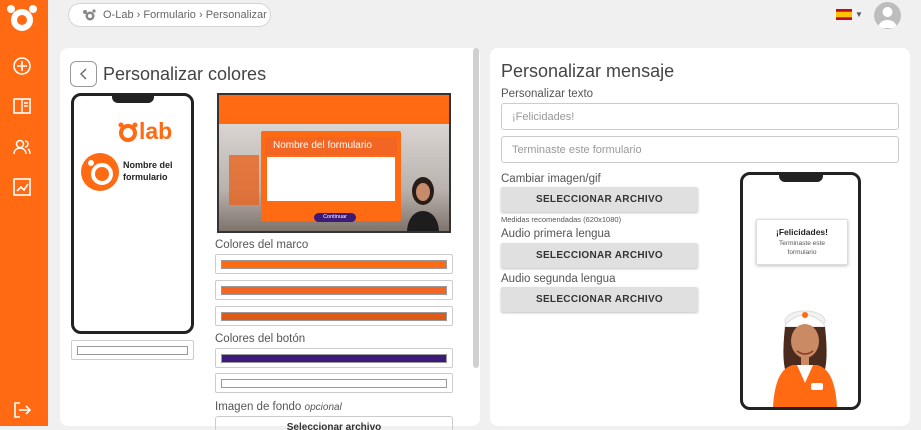  What do you see at coordinates (185, 74) in the screenshot?
I see `panel-title: Personalizar colores` at bounding box center [185, 74].